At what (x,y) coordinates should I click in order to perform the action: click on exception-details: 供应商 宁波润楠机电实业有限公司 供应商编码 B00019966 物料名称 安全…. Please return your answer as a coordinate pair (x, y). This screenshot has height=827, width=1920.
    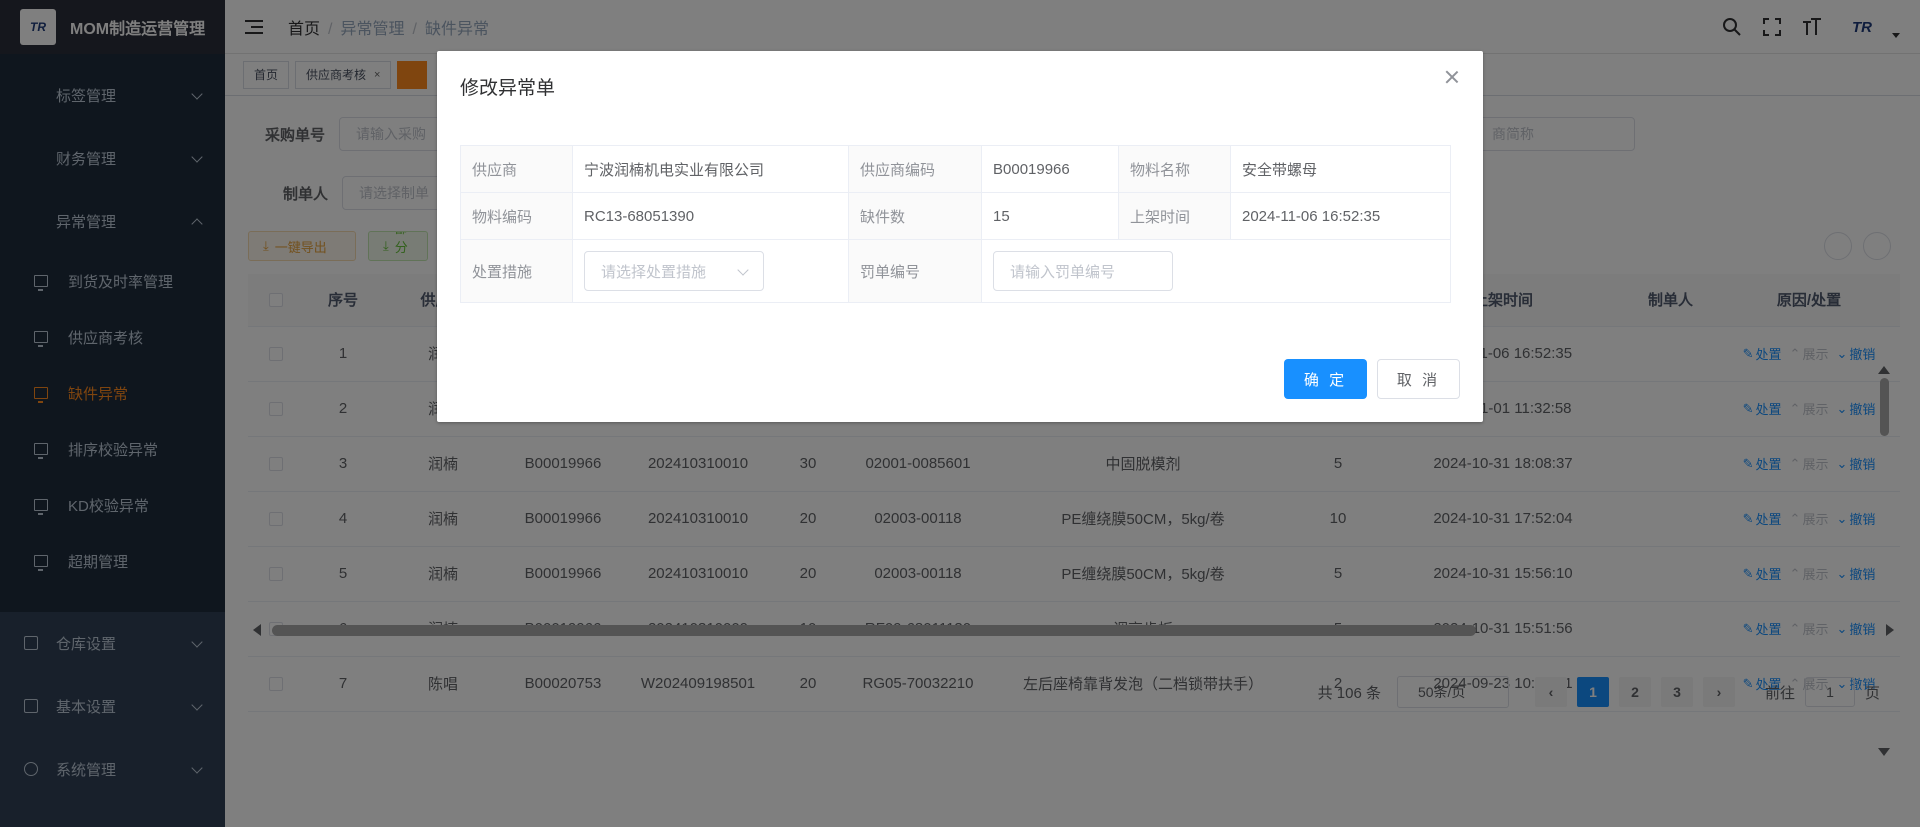
    Looking at the image, I should click on (955, 224).